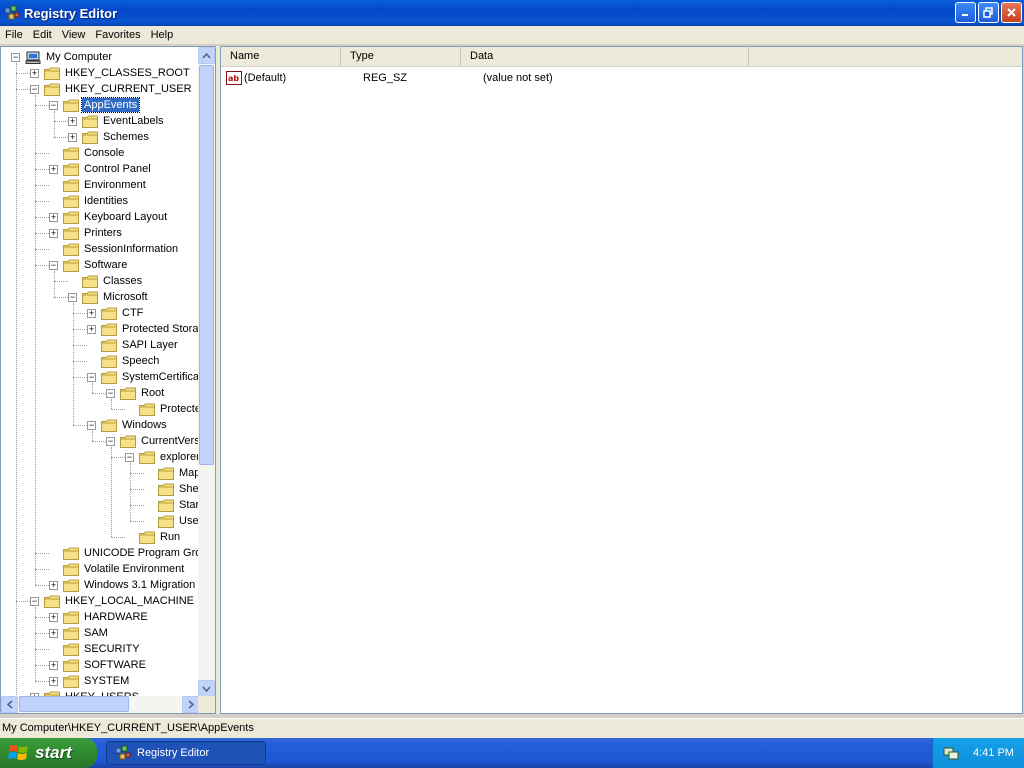 The height and width of the screenshot is (768, 1024). Describe the element at coordinates (89, 201) in the screenshot. I see `tree-node: Identities` at that location.